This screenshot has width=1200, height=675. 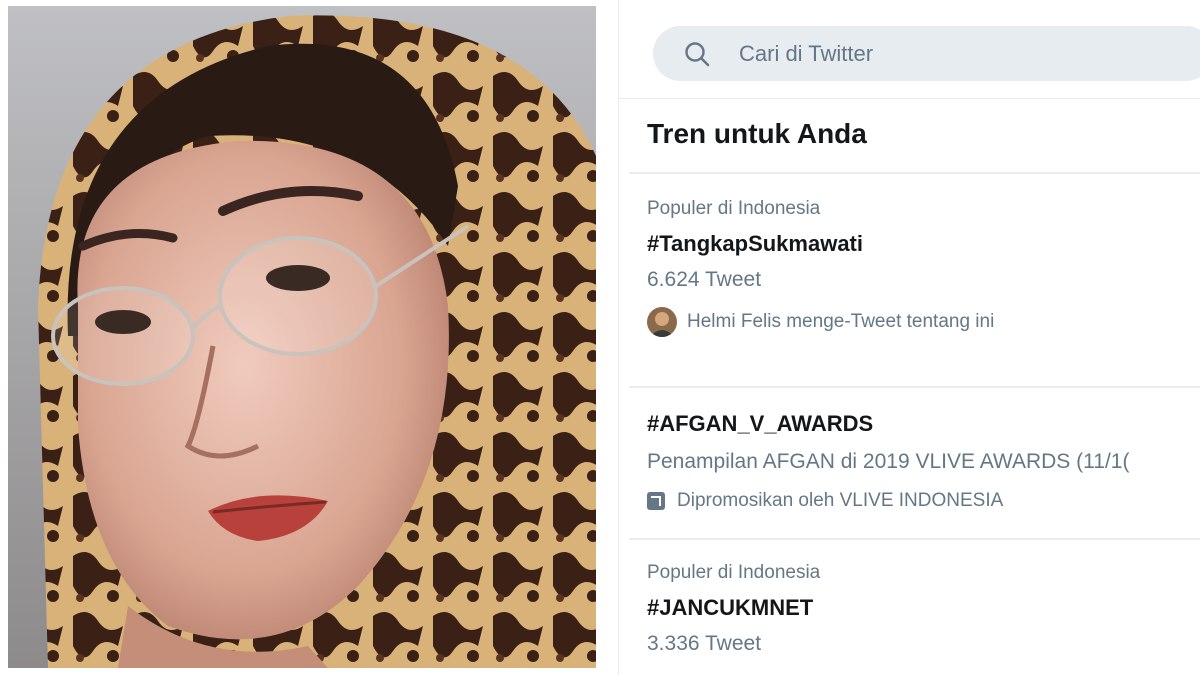 What do you see at coordinates (662, 322) in the screenshot?
I see `avatar` at bounding box center [662, 322].